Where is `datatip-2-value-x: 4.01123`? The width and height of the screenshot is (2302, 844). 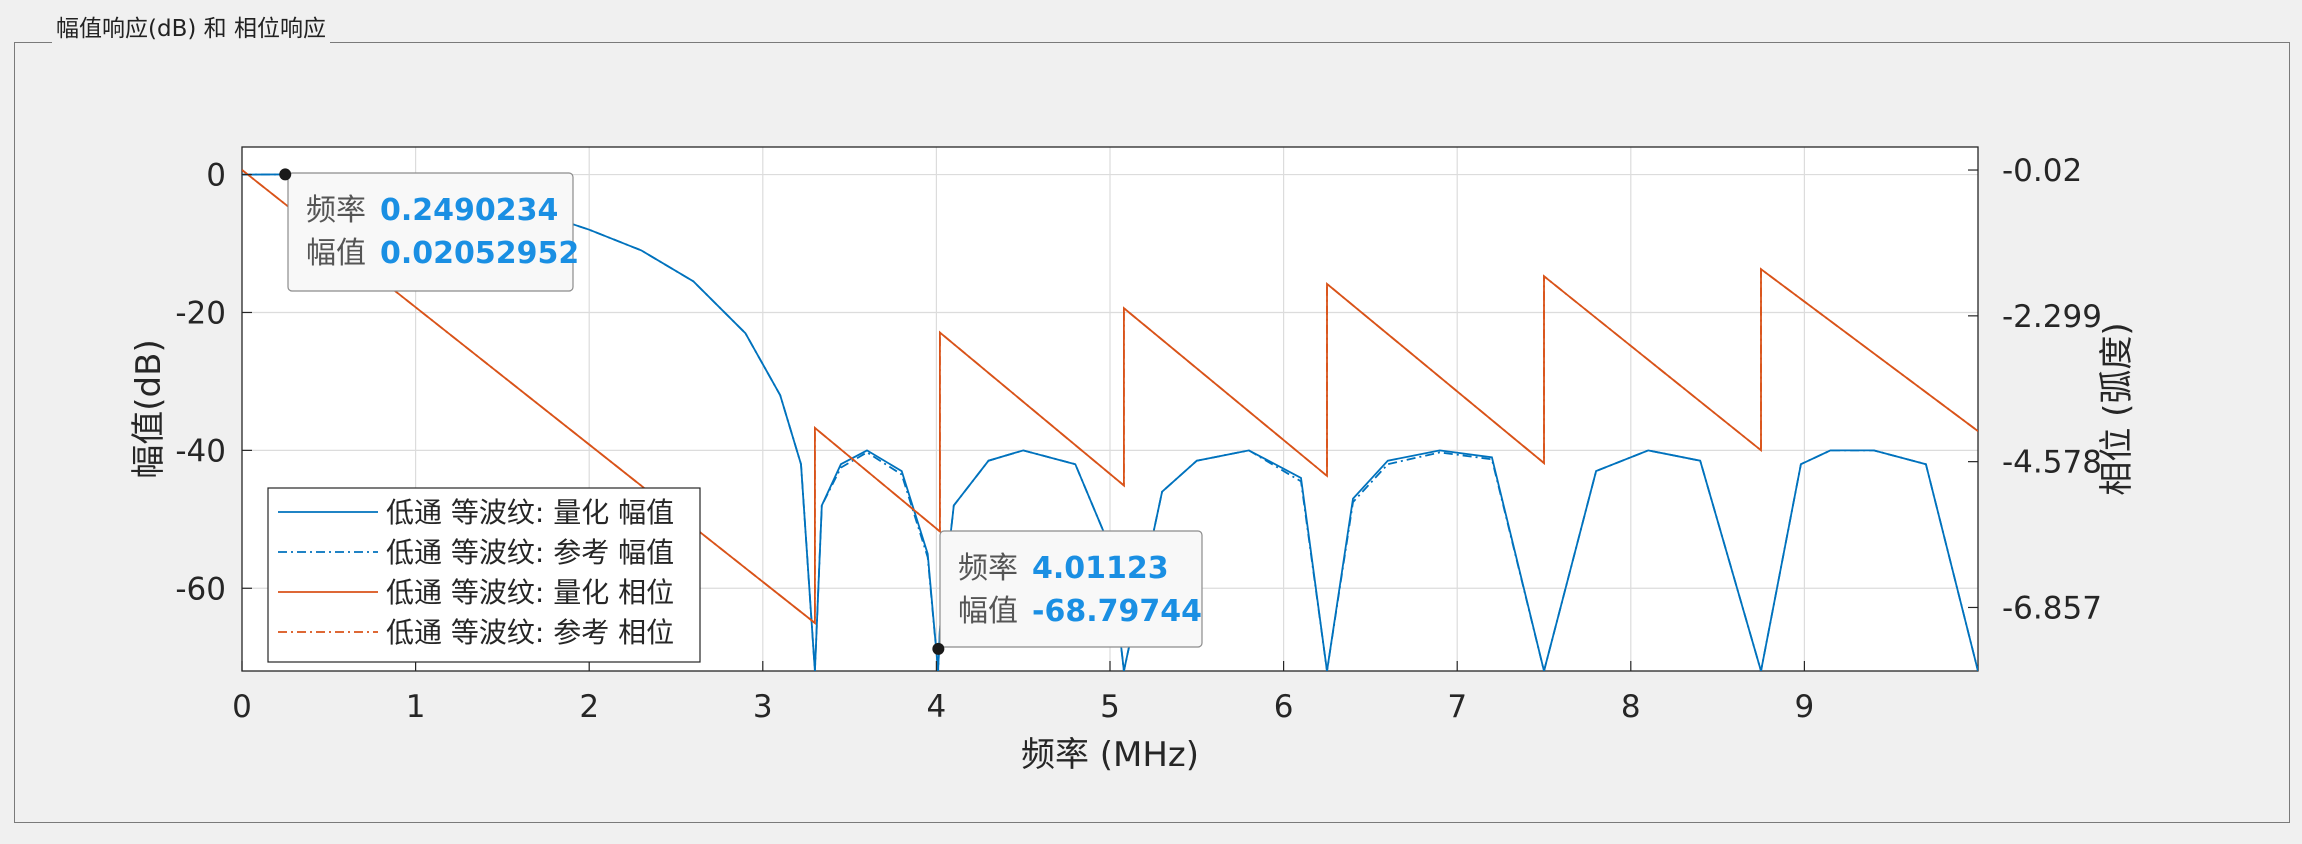 datatip-2-value-x: 4.01123 is located at coordinates (1100, 568).